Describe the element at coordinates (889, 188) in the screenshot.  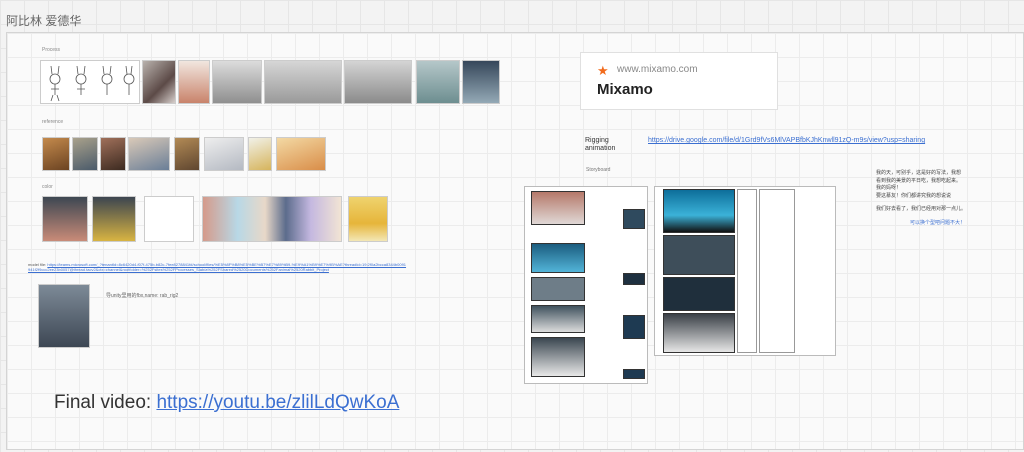
I see `note-line: 我的妈呀！` at that location.